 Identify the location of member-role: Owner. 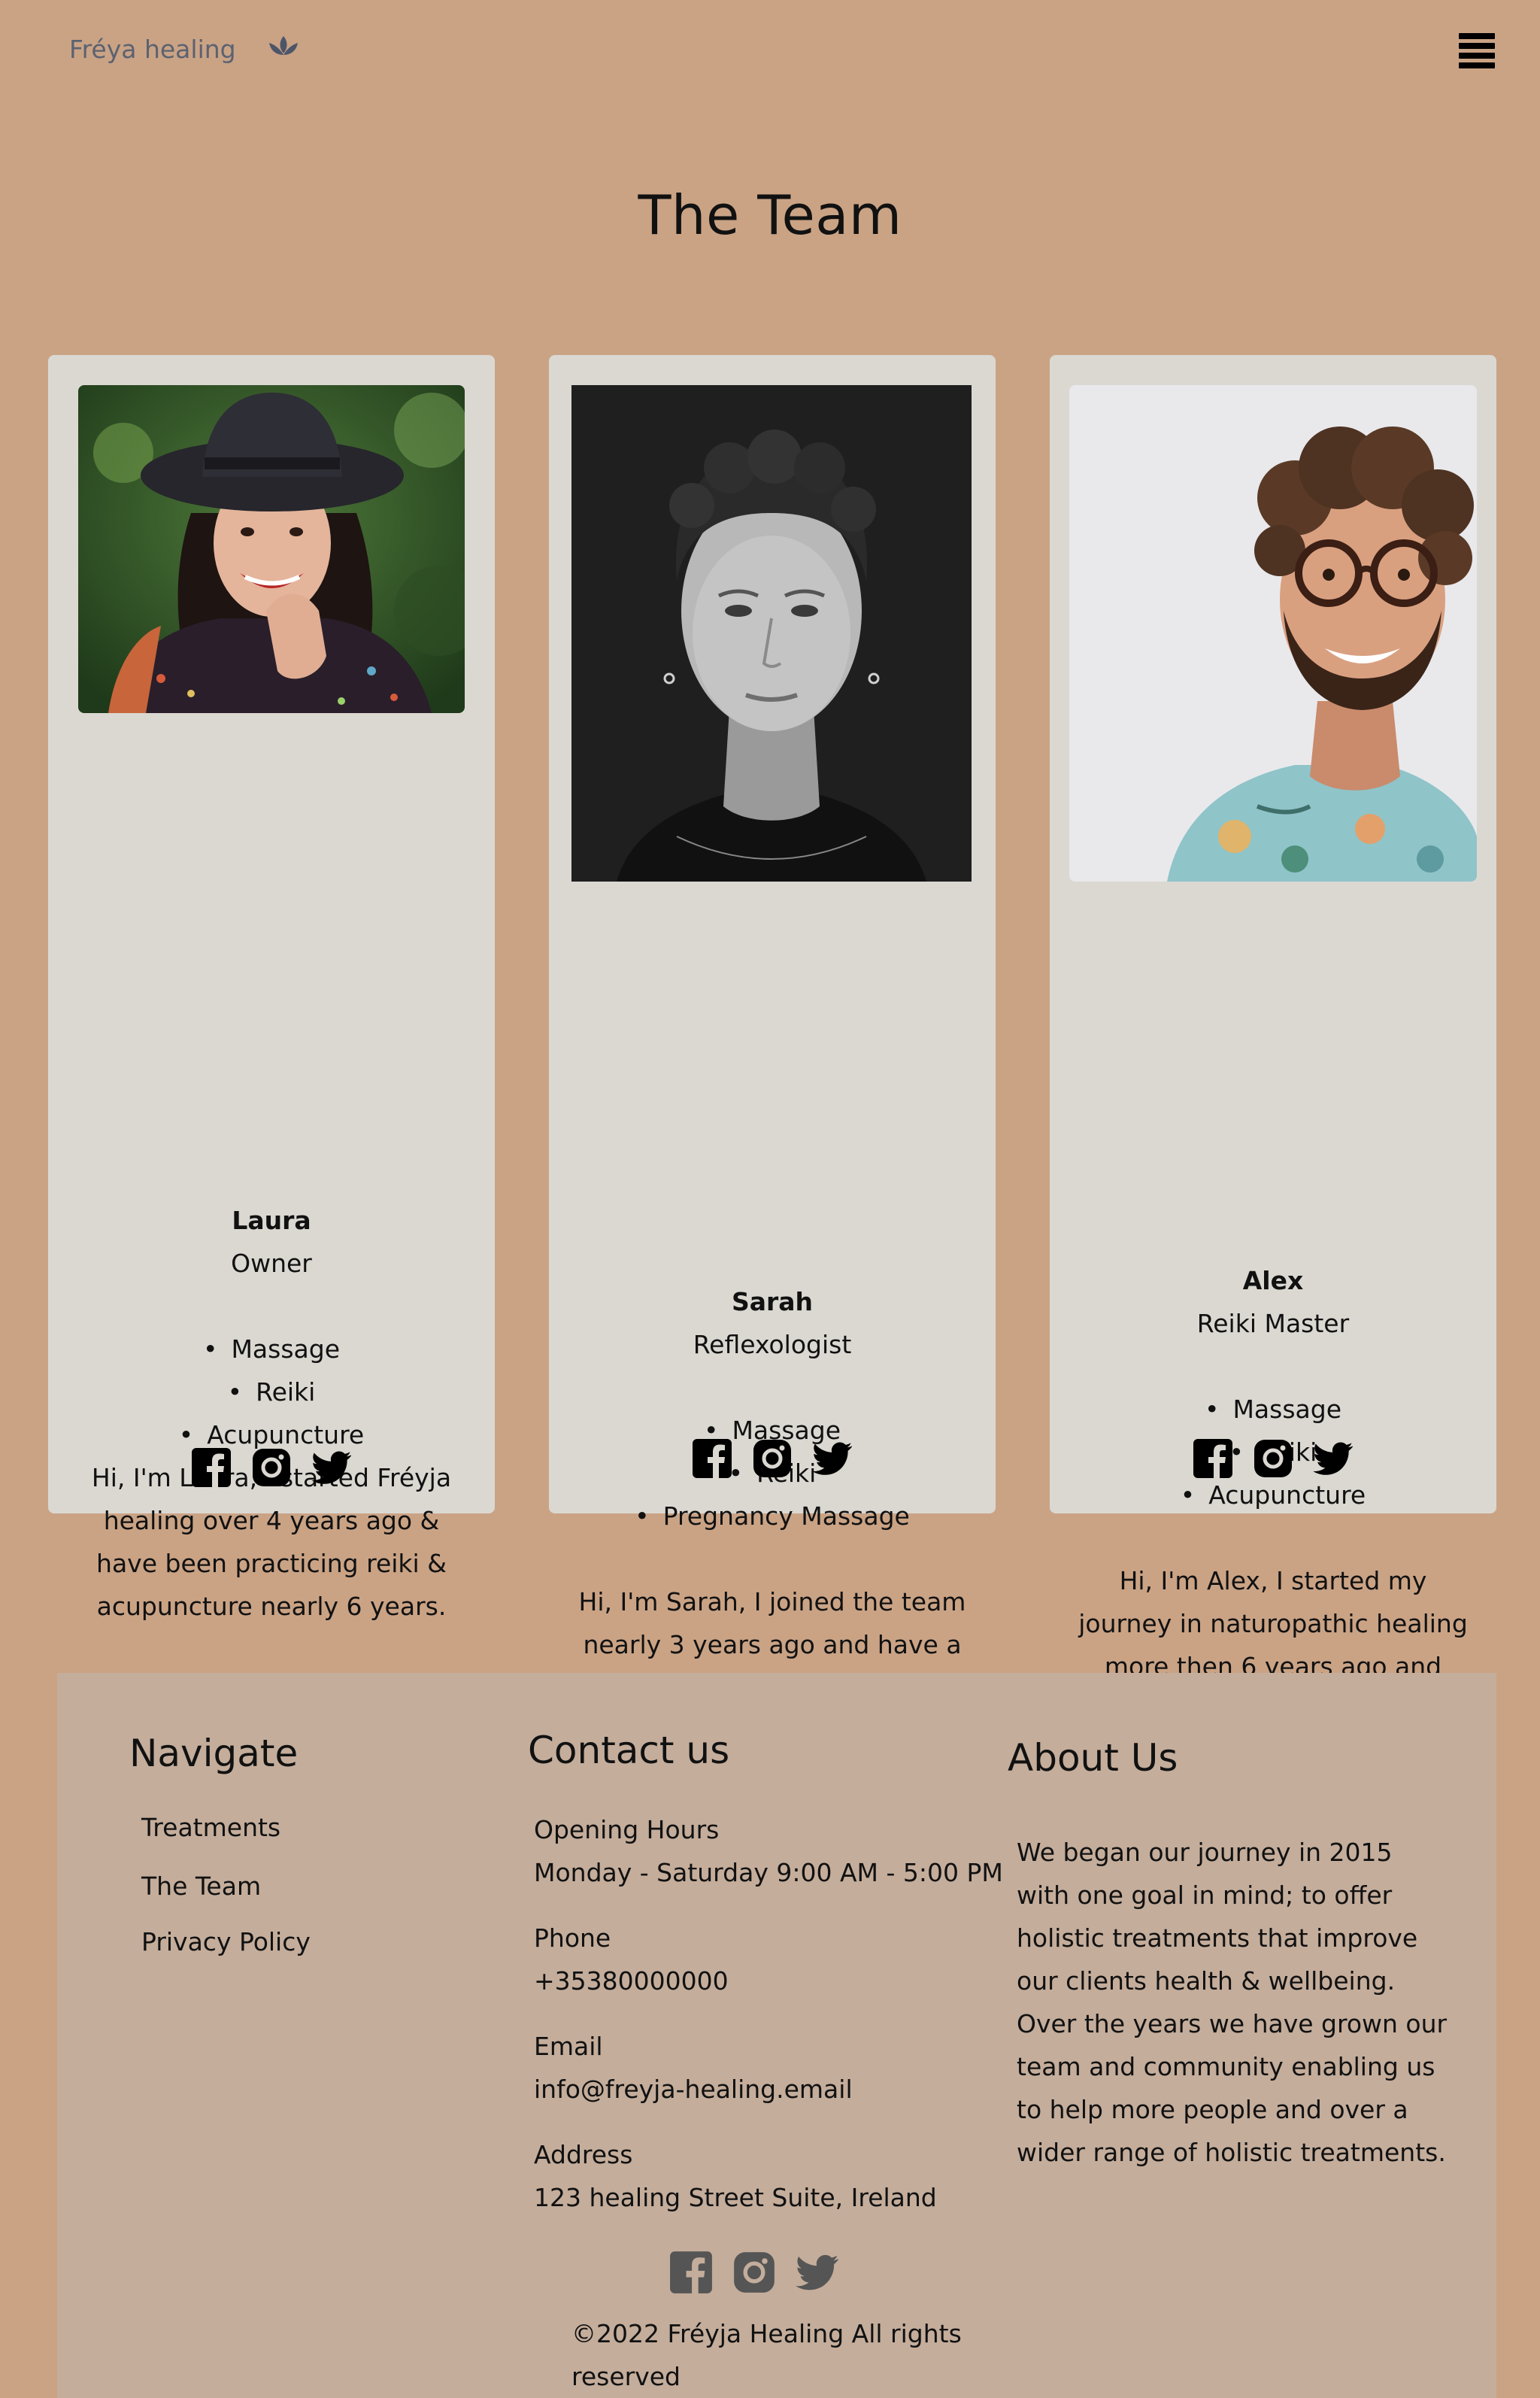
(271, 1263).